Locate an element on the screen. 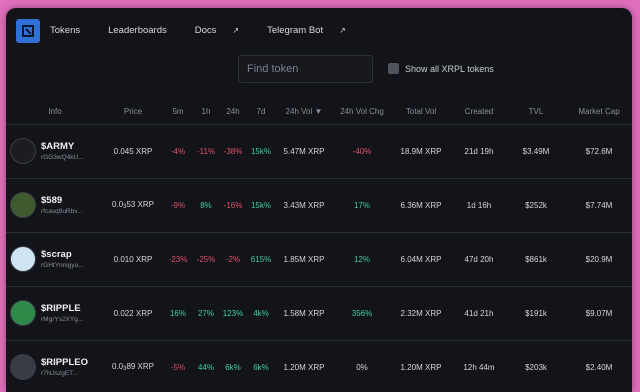 This screenshot has height=392, width=640. change-1h: 8% is located at coordinates (206, 204).